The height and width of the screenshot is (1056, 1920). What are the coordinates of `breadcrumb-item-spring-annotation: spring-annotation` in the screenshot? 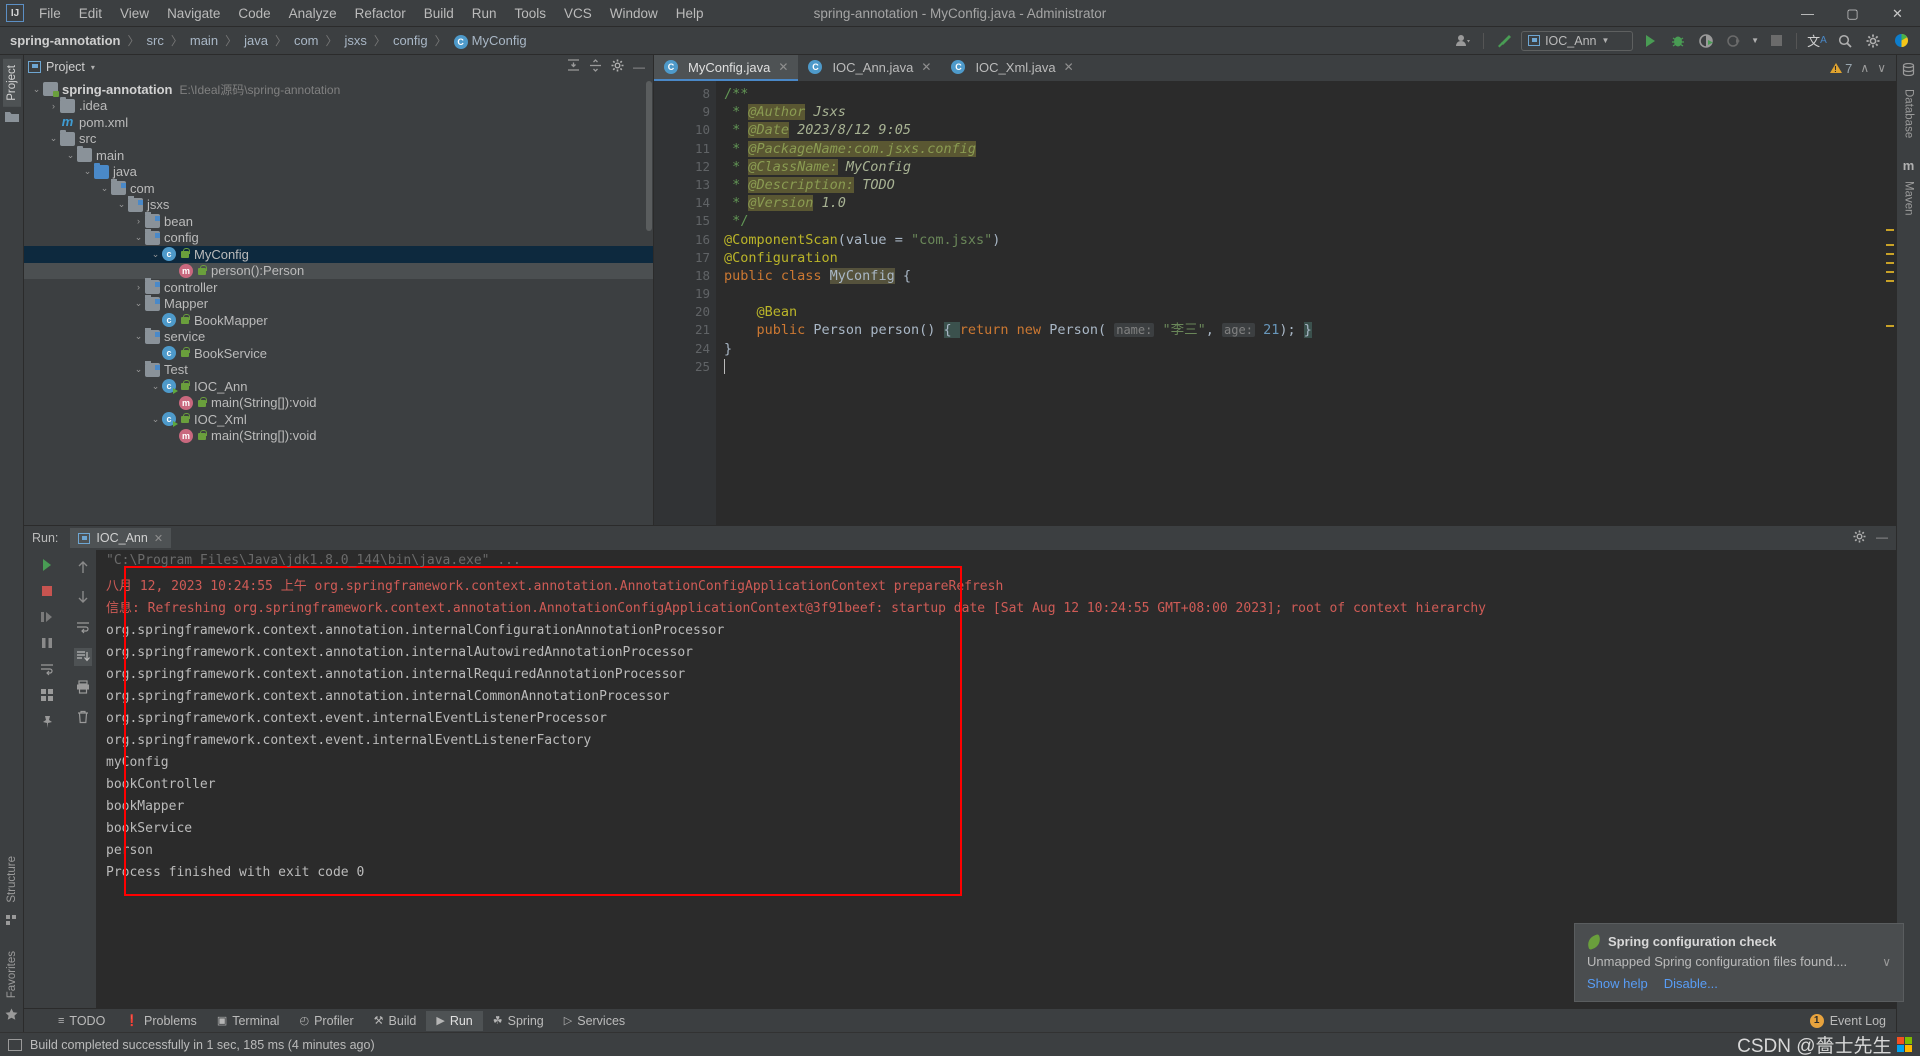 It's located at (65, 40).